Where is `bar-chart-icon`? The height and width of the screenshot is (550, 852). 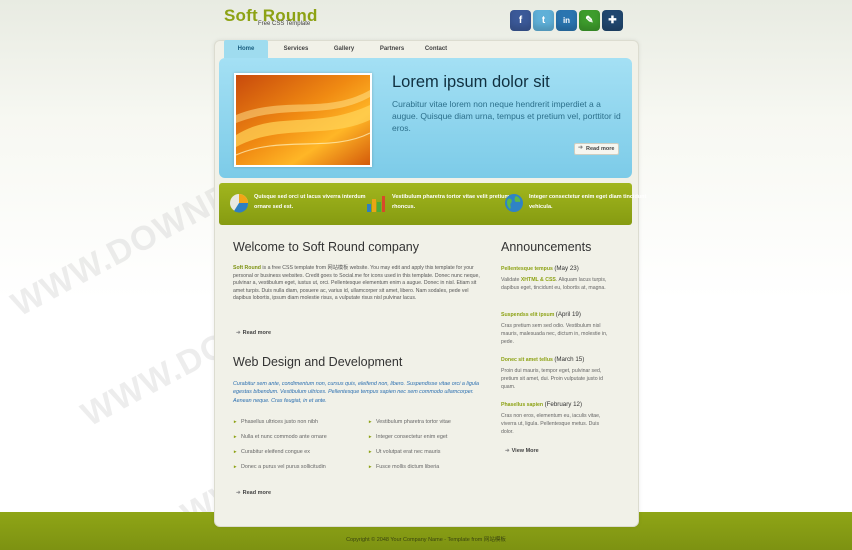 bar-chart-icon is located at coordinates (376, 204).